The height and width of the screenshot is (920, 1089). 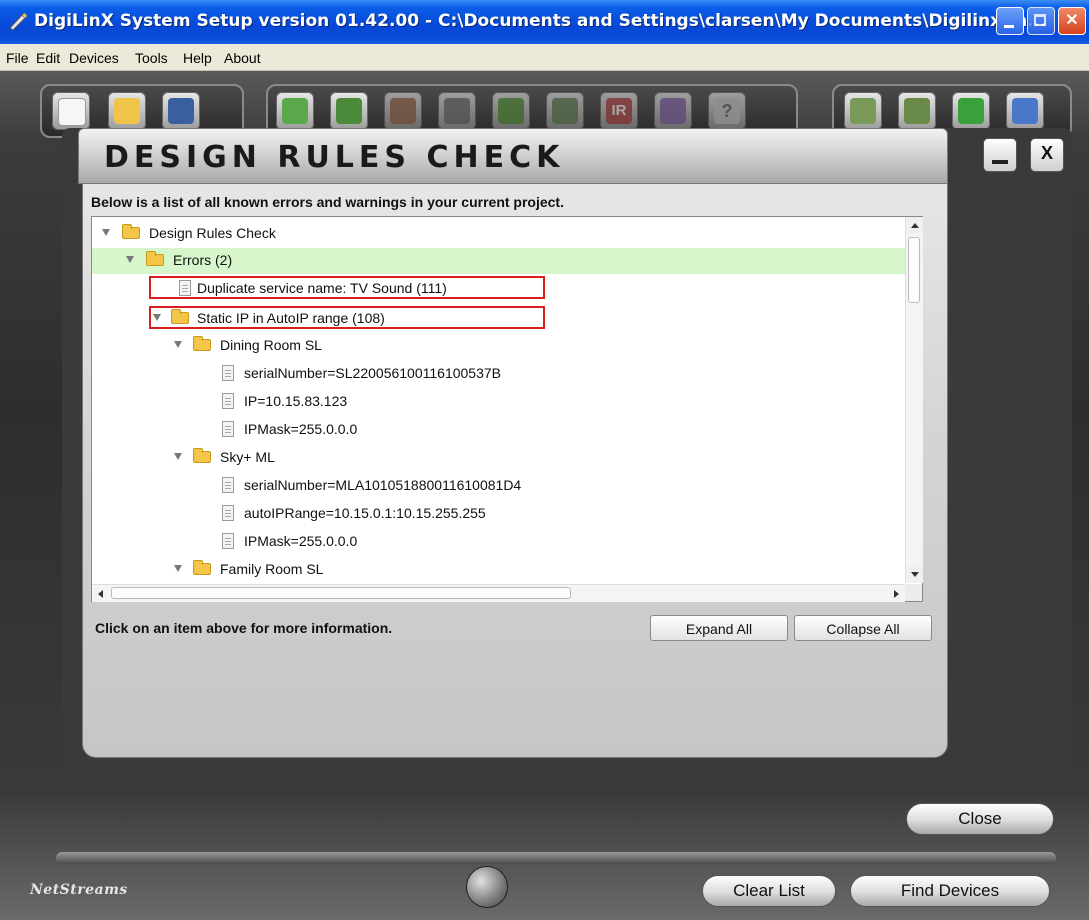 I want to click on tree-row: Design Rules Check, so click(x=499, y=234).